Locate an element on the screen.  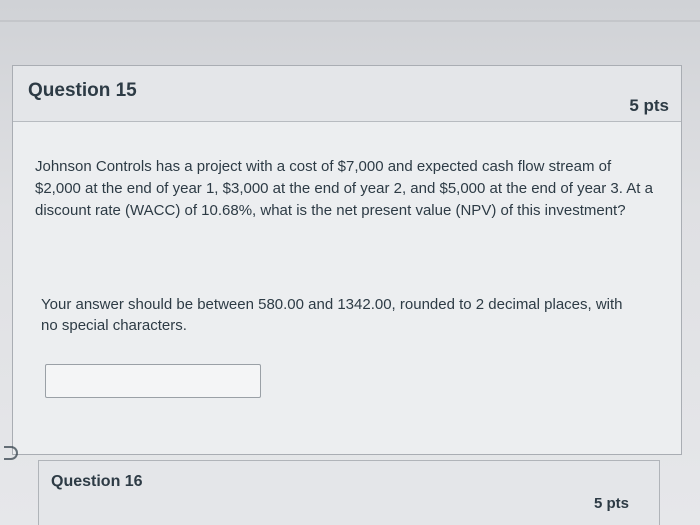
answer-input is located at coordinates (153, 381).